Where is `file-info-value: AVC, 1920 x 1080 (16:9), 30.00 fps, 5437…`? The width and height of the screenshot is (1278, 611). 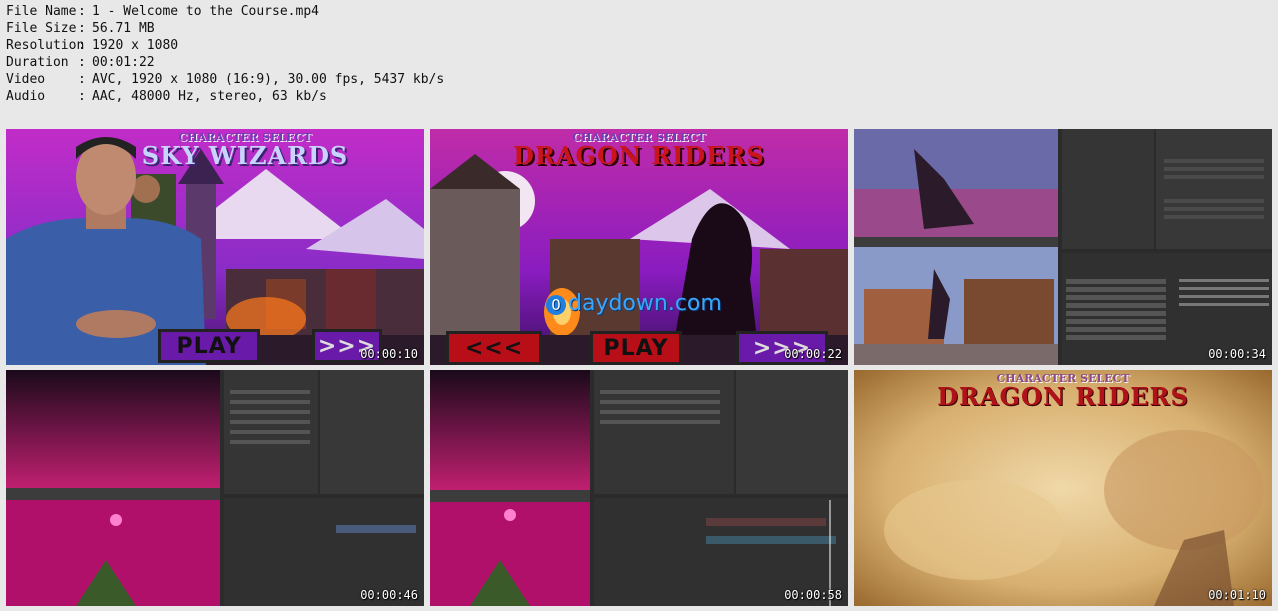 file-info-value: AVC, 1920 x 1080 (16:9), 30.00 fps, 5437… is located at coordinates (268, 79).